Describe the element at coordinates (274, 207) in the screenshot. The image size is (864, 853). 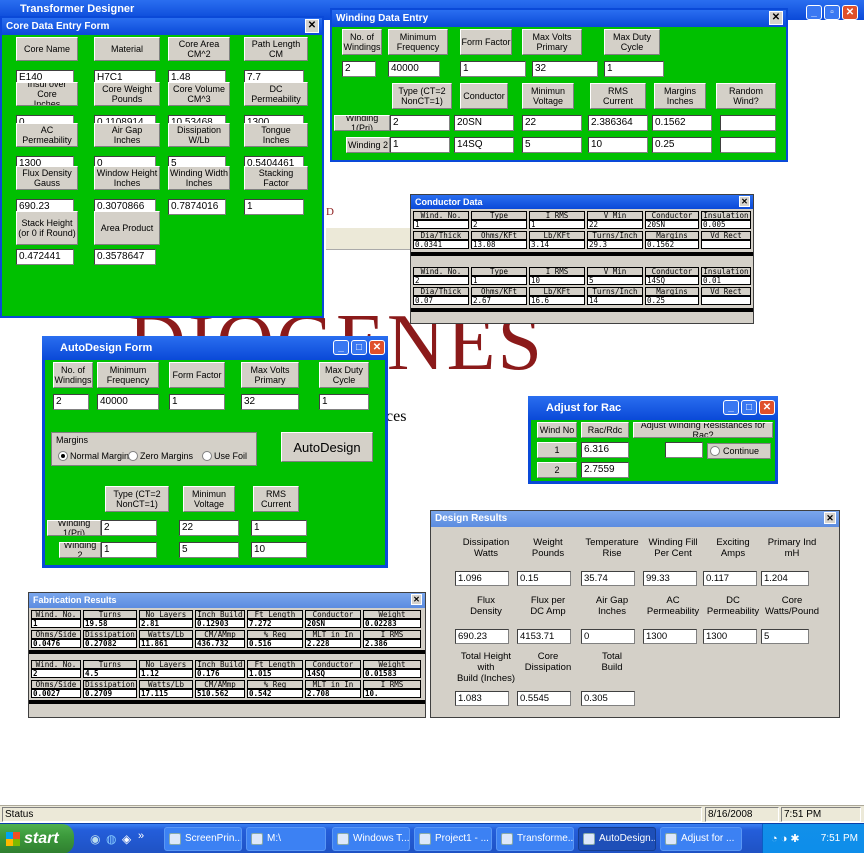
I see `core-field-input: 1` at that location.